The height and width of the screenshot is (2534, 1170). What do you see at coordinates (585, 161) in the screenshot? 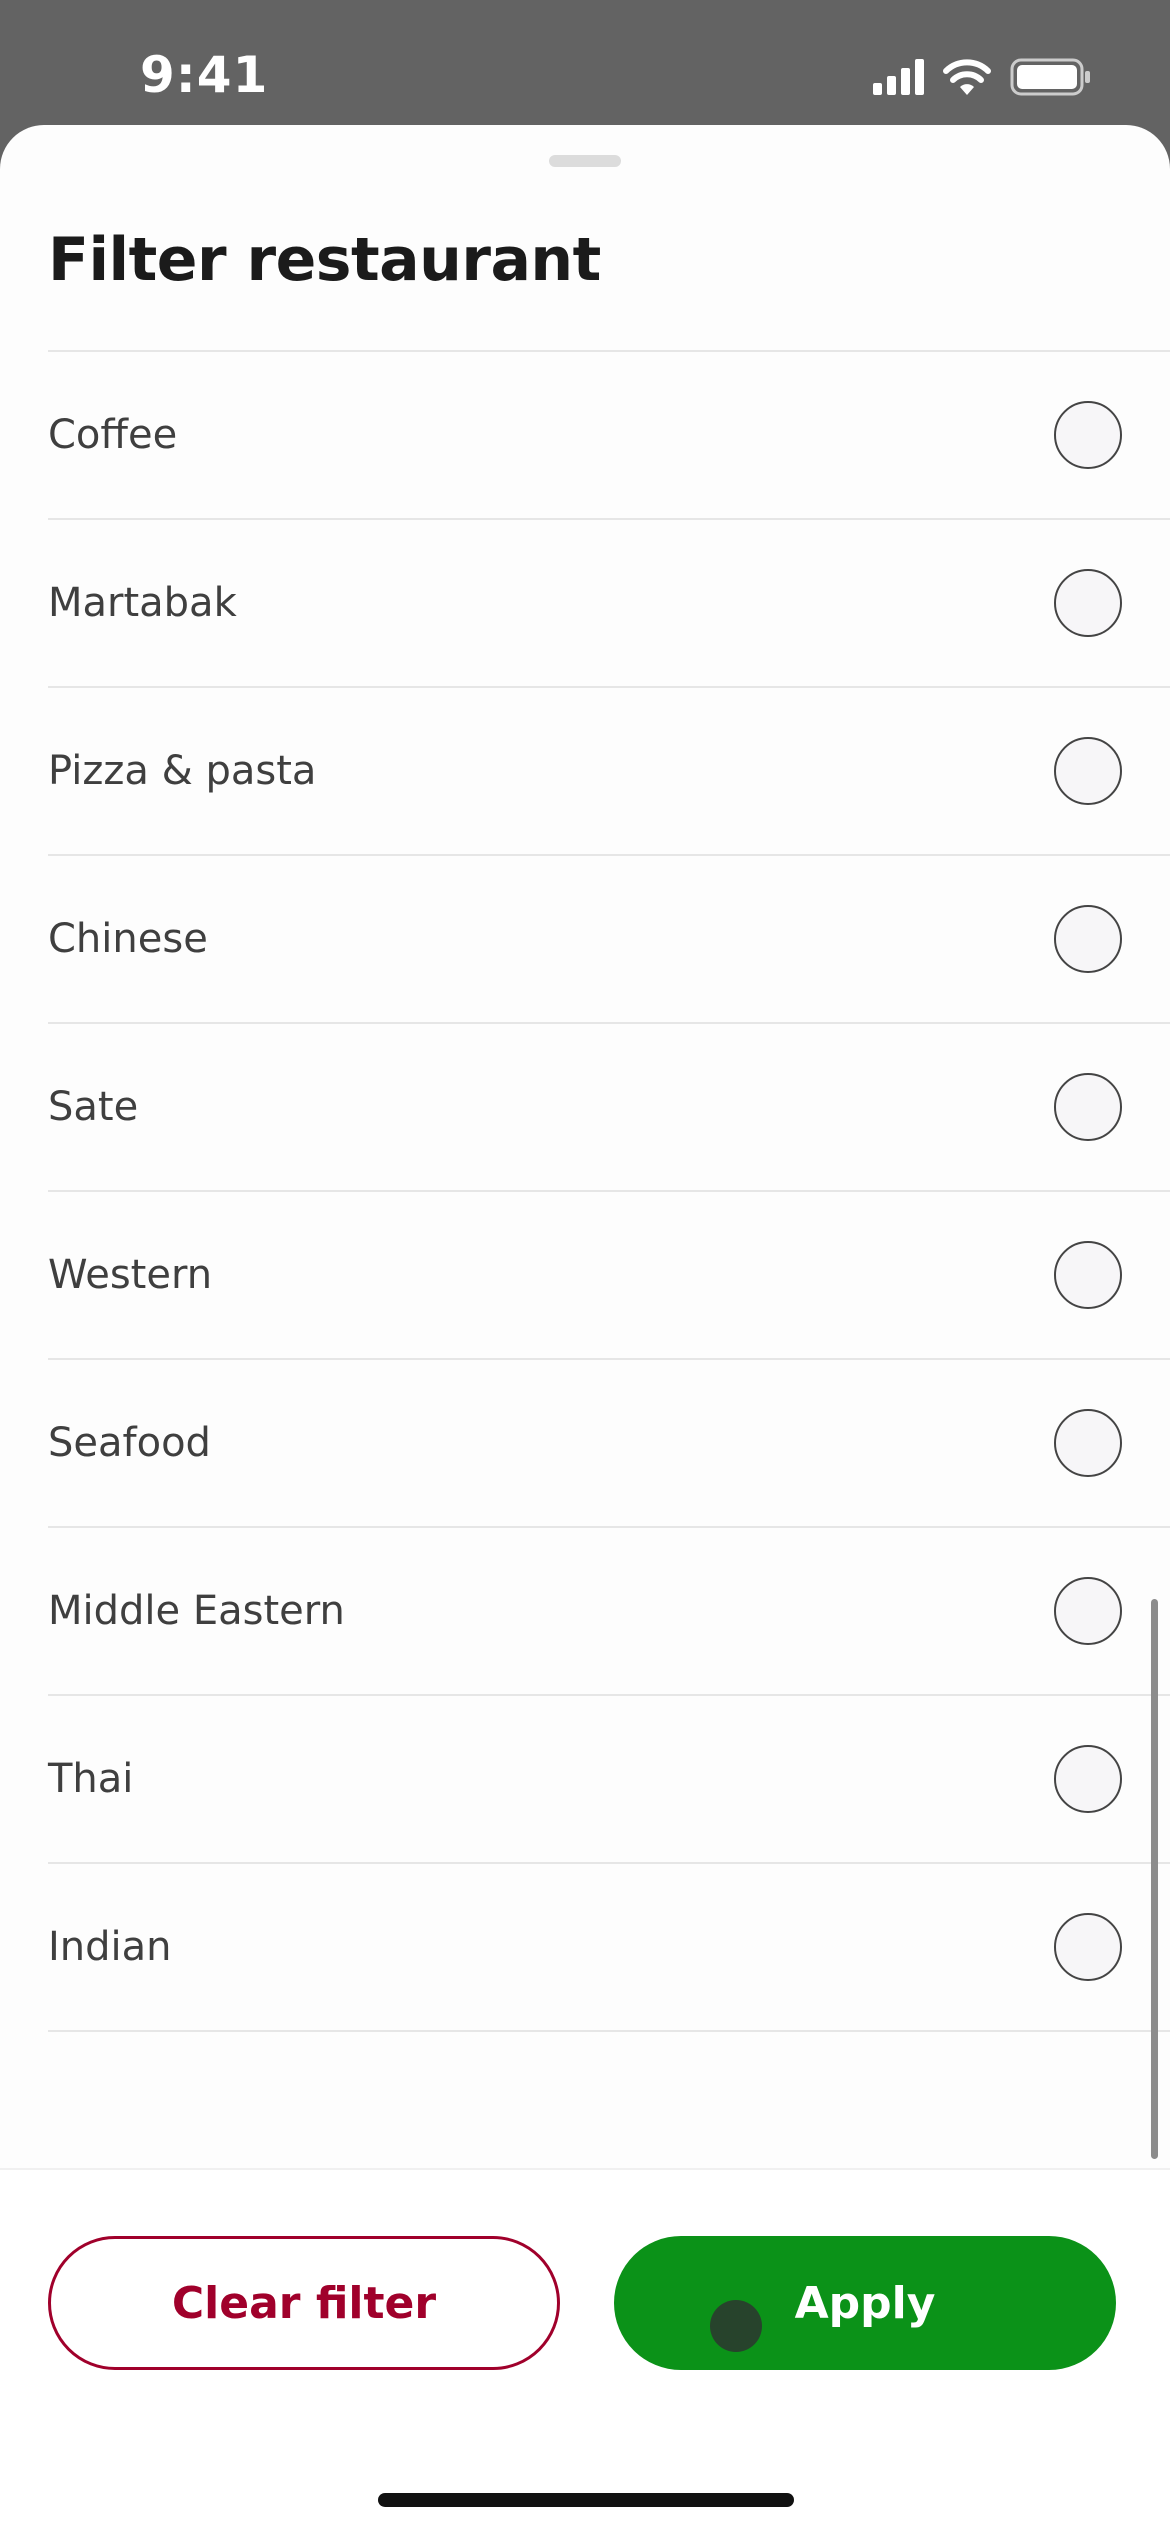
I see `sheet-grabber` at bounding box center [585, 161].